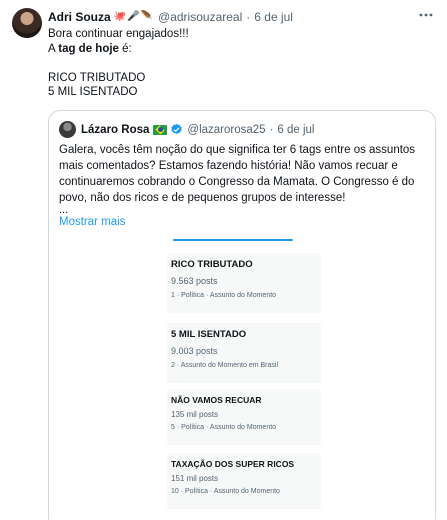 The width and height of the screenshot is (447, 520). What do you see at coordinates (225, 491) in the screenshot?
I see `trend-category: 10 · Política · Assunto do Momento` at bounding box center [225, 491].